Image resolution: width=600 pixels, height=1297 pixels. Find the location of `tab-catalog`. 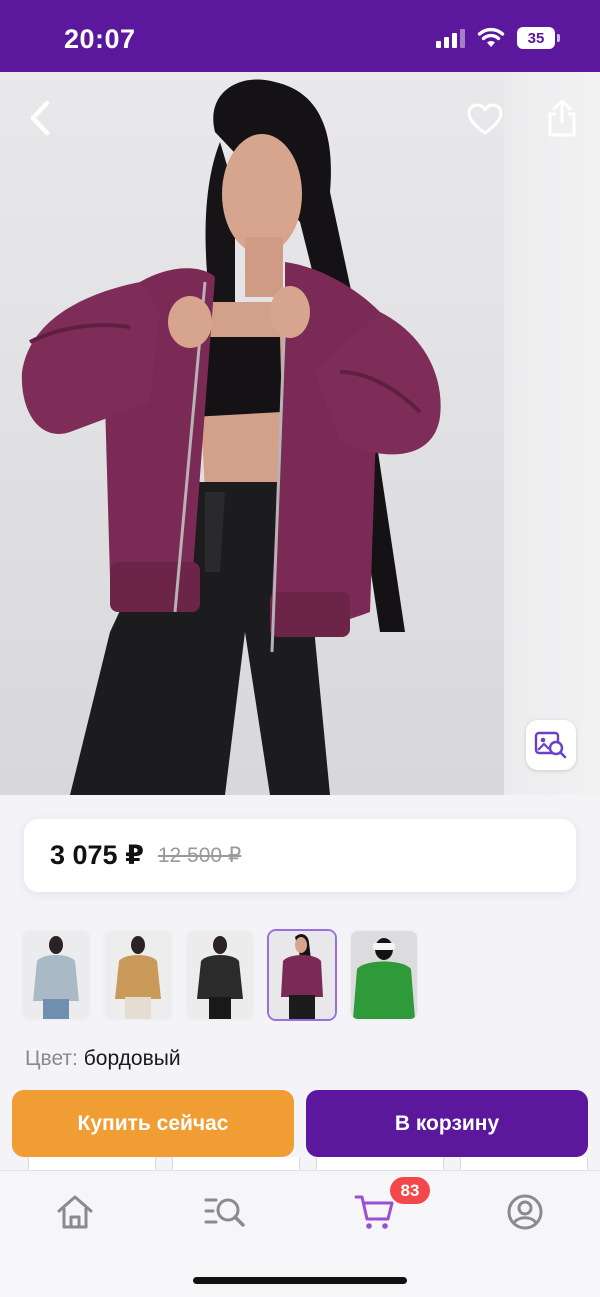

tab-catalog is located at coordinates (225, 1212).